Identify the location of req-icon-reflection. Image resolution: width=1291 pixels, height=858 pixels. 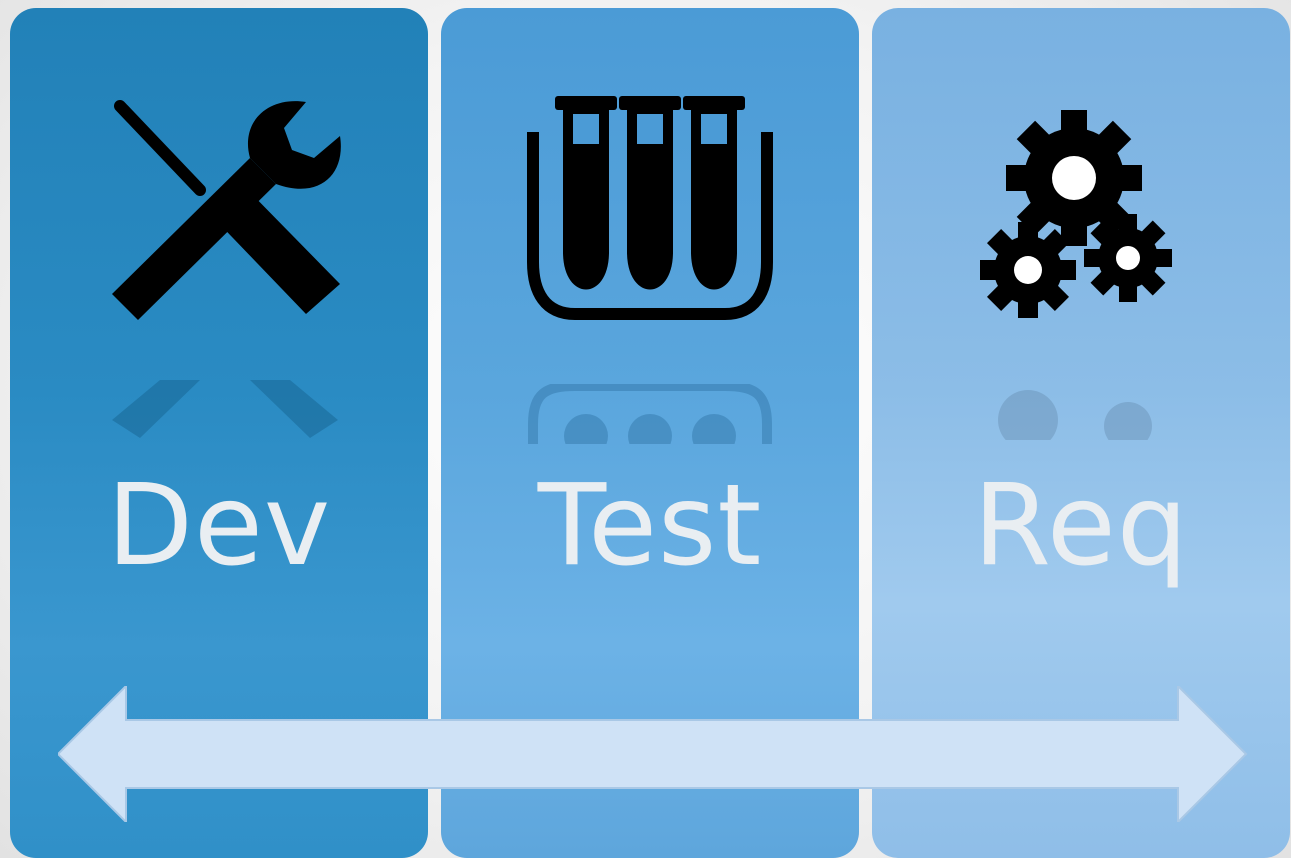
(1075, 415).